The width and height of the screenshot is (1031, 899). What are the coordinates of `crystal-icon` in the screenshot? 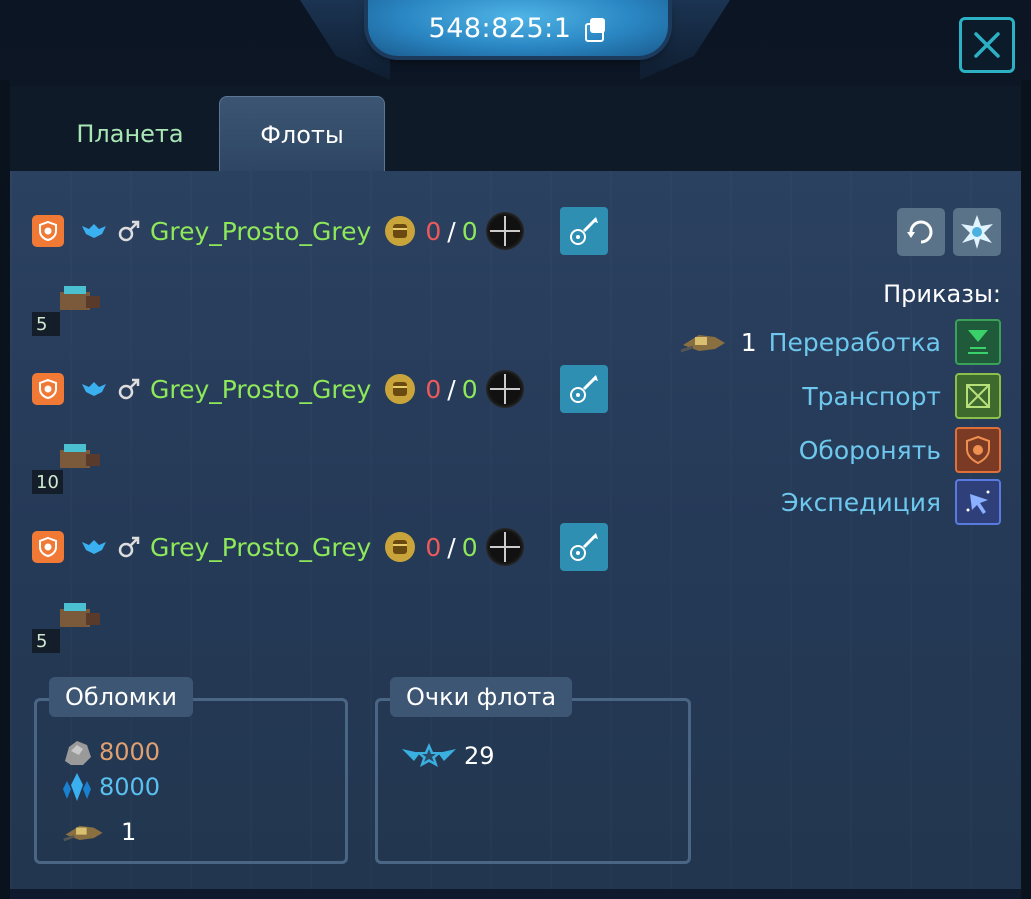 It's located at (77, 787).